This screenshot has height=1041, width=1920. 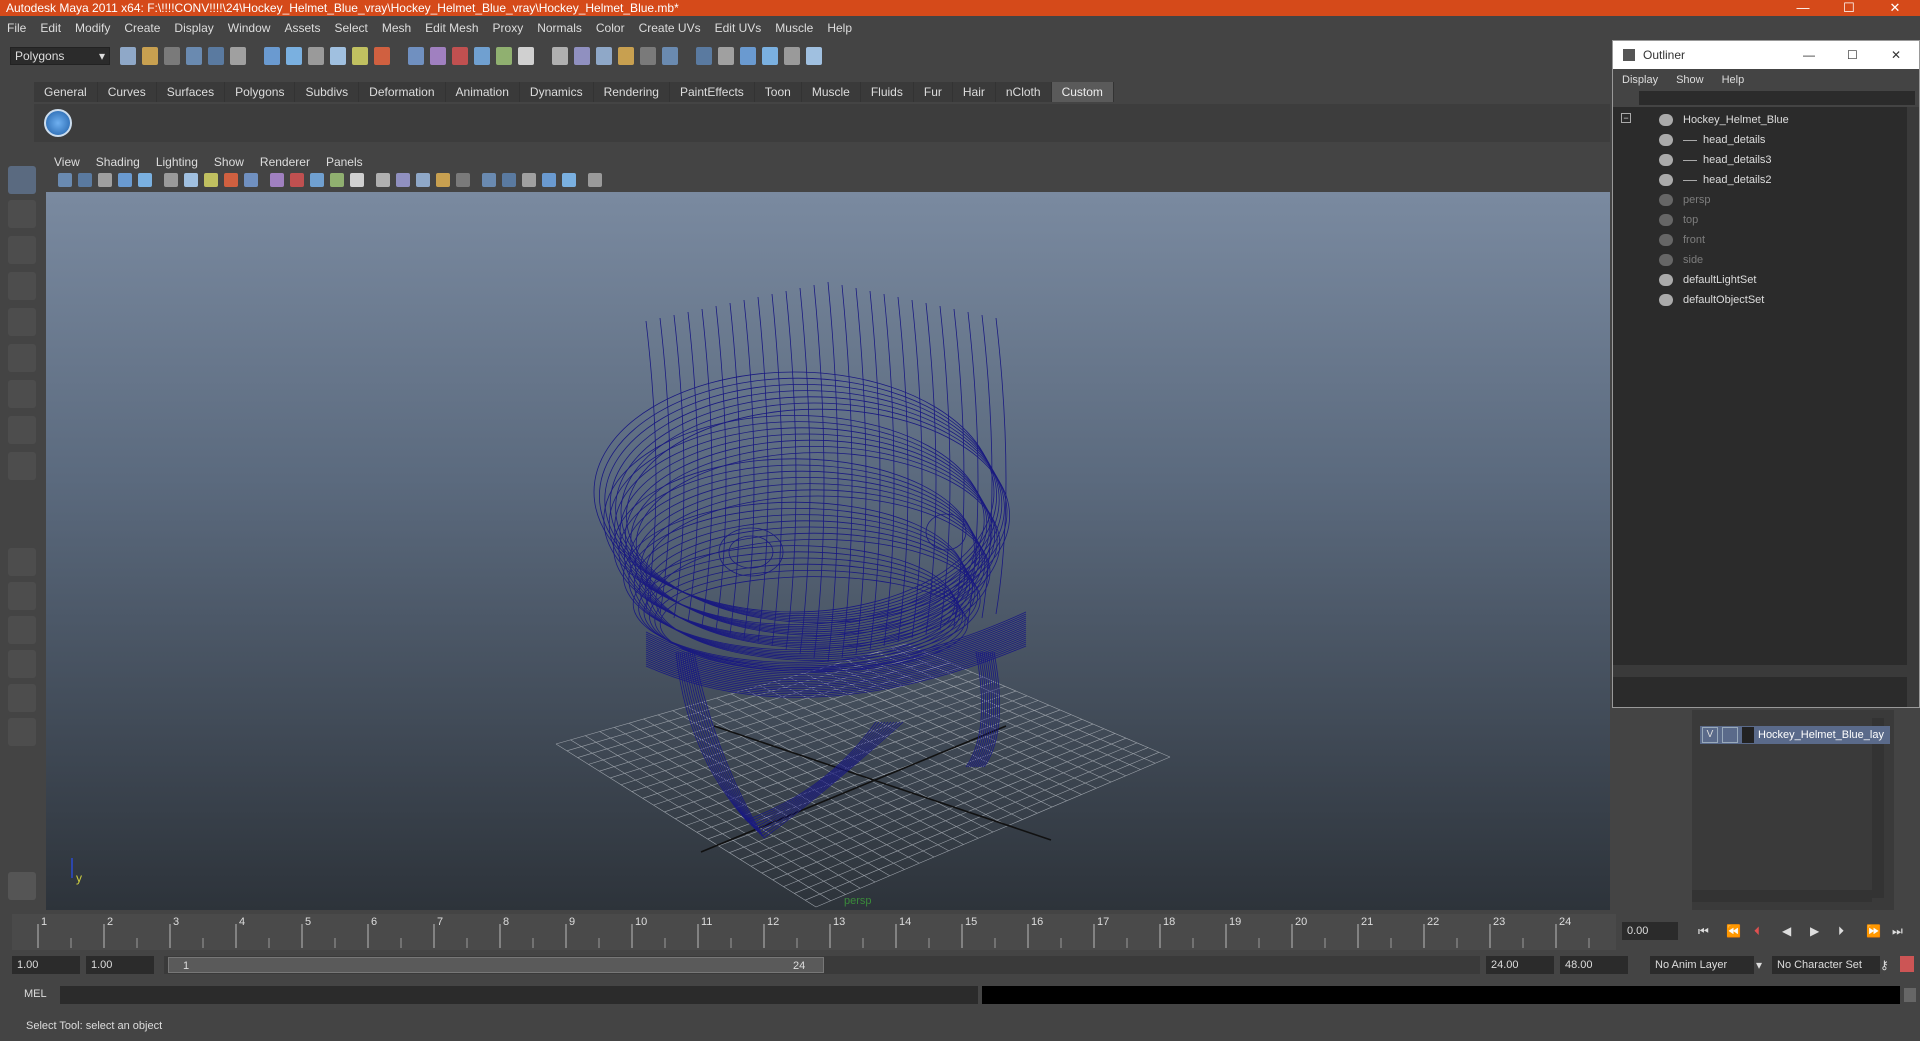 I want to click on key-icon: ⚷, so click(x=1884, y=965).